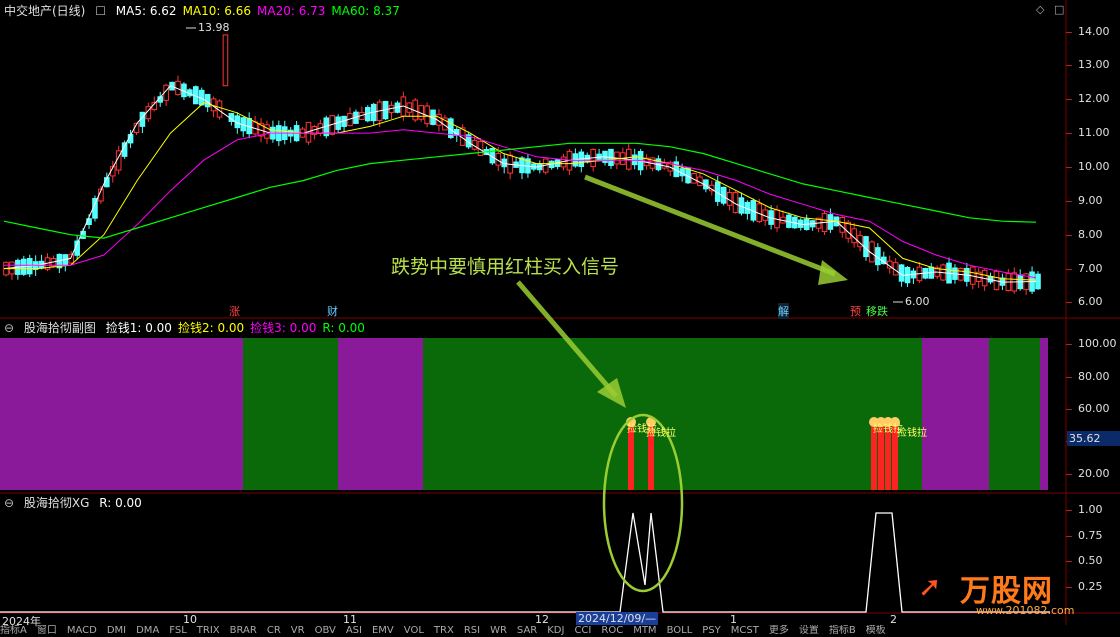  I want to click on tab-17: SAR, so click(527, 630).